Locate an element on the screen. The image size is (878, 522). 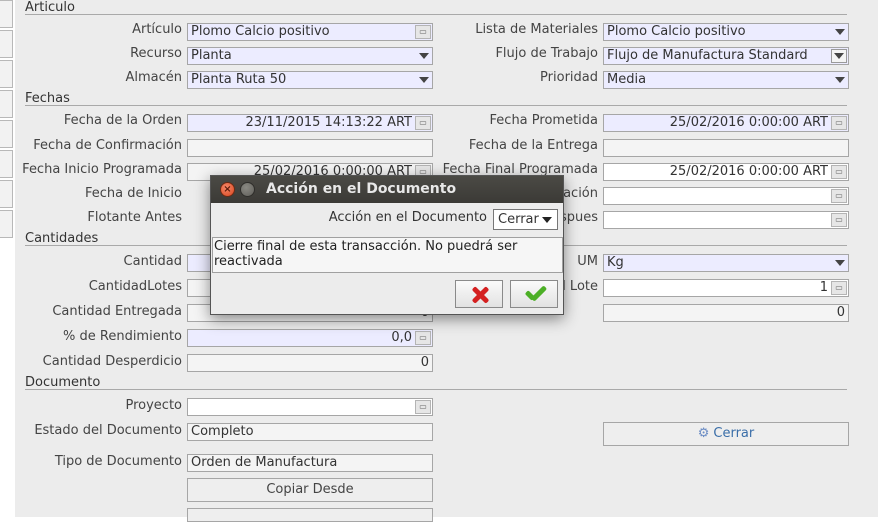
fecha-prometida-value: 25/02/2016 0:00:00 ART is located at coordinates (748, 122).